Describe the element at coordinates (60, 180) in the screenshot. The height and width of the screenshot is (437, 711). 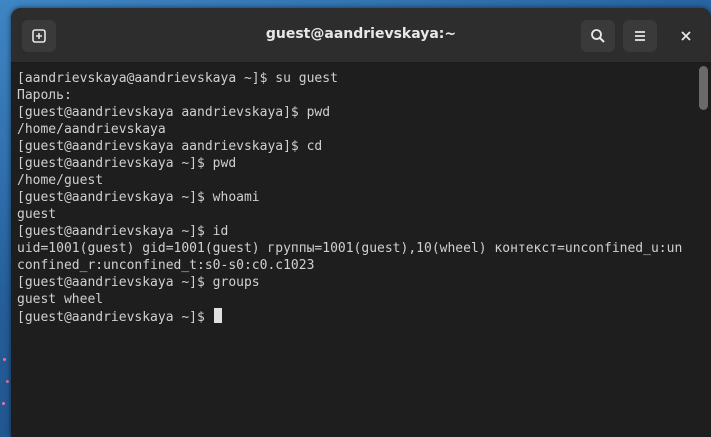
I see `terminal-line: /home/guest` at that location.